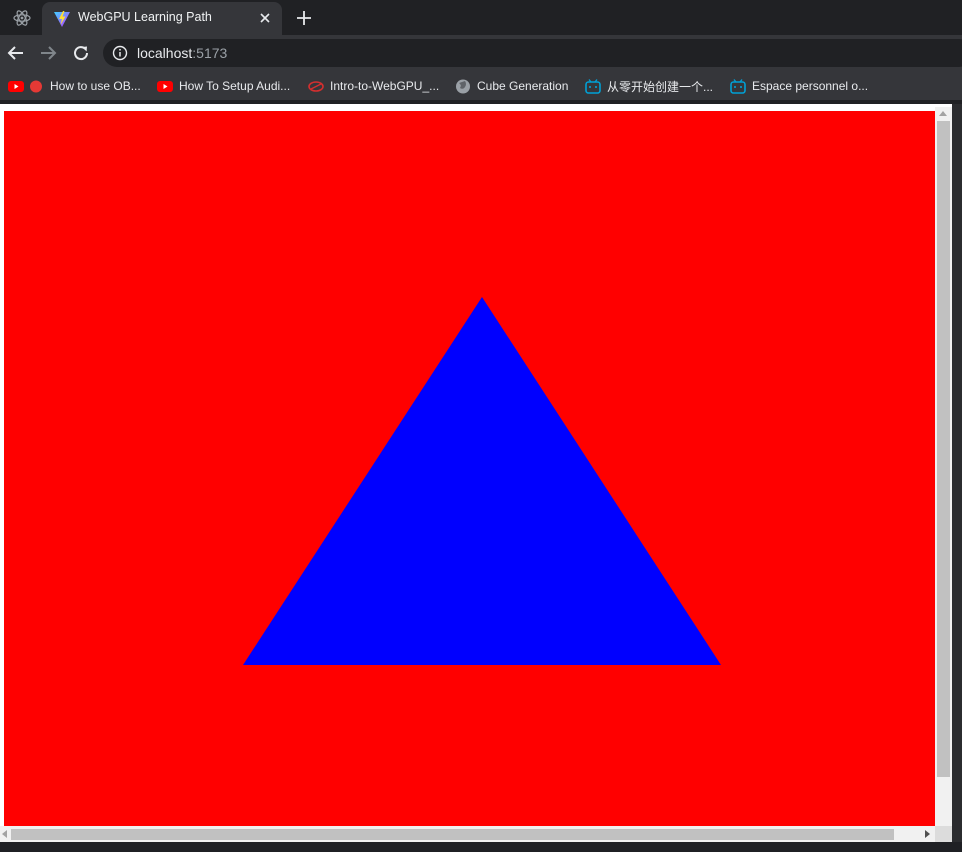  What do you see at coordinates (943, 113) in the screenshot?
I see `scroll-up-icon` at bounding box center [943, 113].